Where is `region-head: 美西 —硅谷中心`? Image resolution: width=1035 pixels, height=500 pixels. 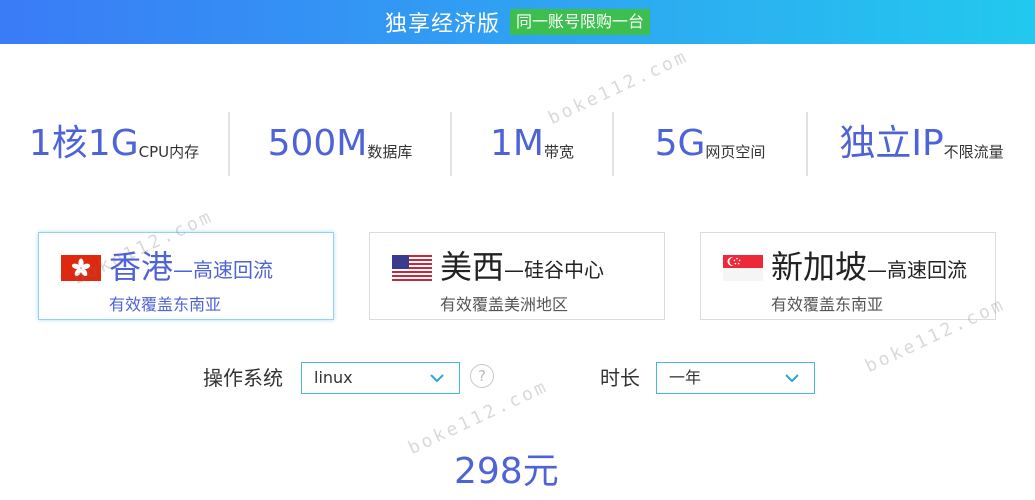 region-head: 美西 —硅谷中心 is located at coordinates (498, 267).